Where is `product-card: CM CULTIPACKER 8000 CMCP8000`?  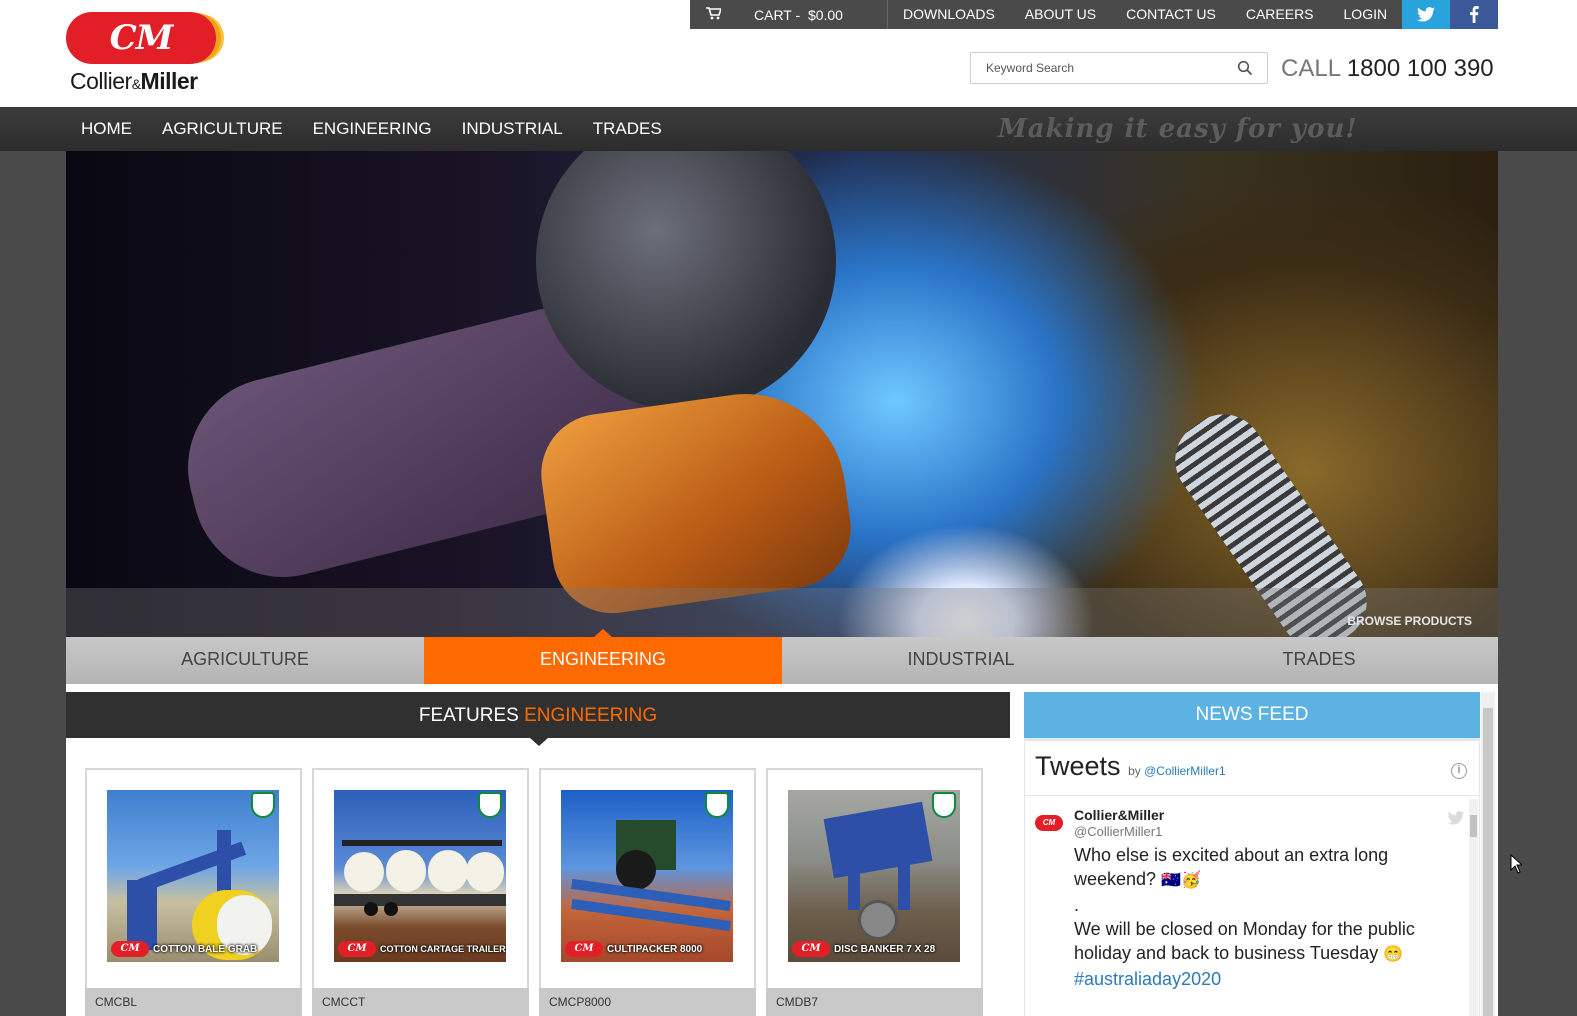 product-card: CM CULTIPACKER 8000 CMCP8000 is located at coordinates (647, 892).